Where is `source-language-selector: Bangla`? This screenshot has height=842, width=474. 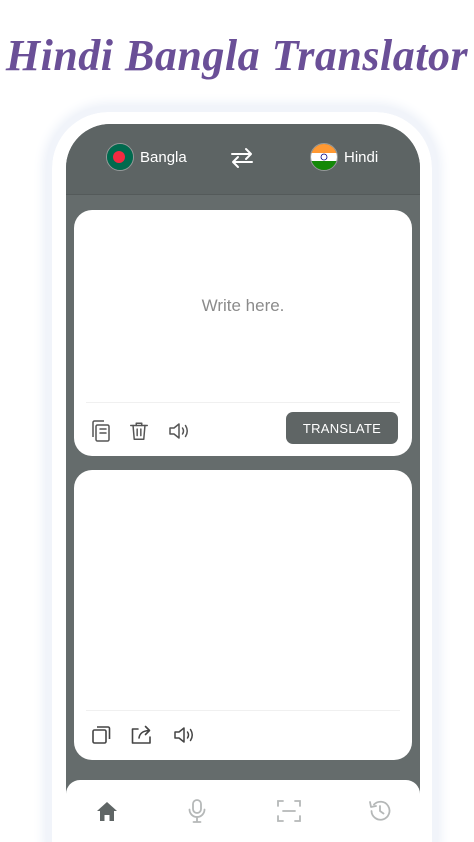
source-language-selector: Bangla is located at coordinates (146, 157).